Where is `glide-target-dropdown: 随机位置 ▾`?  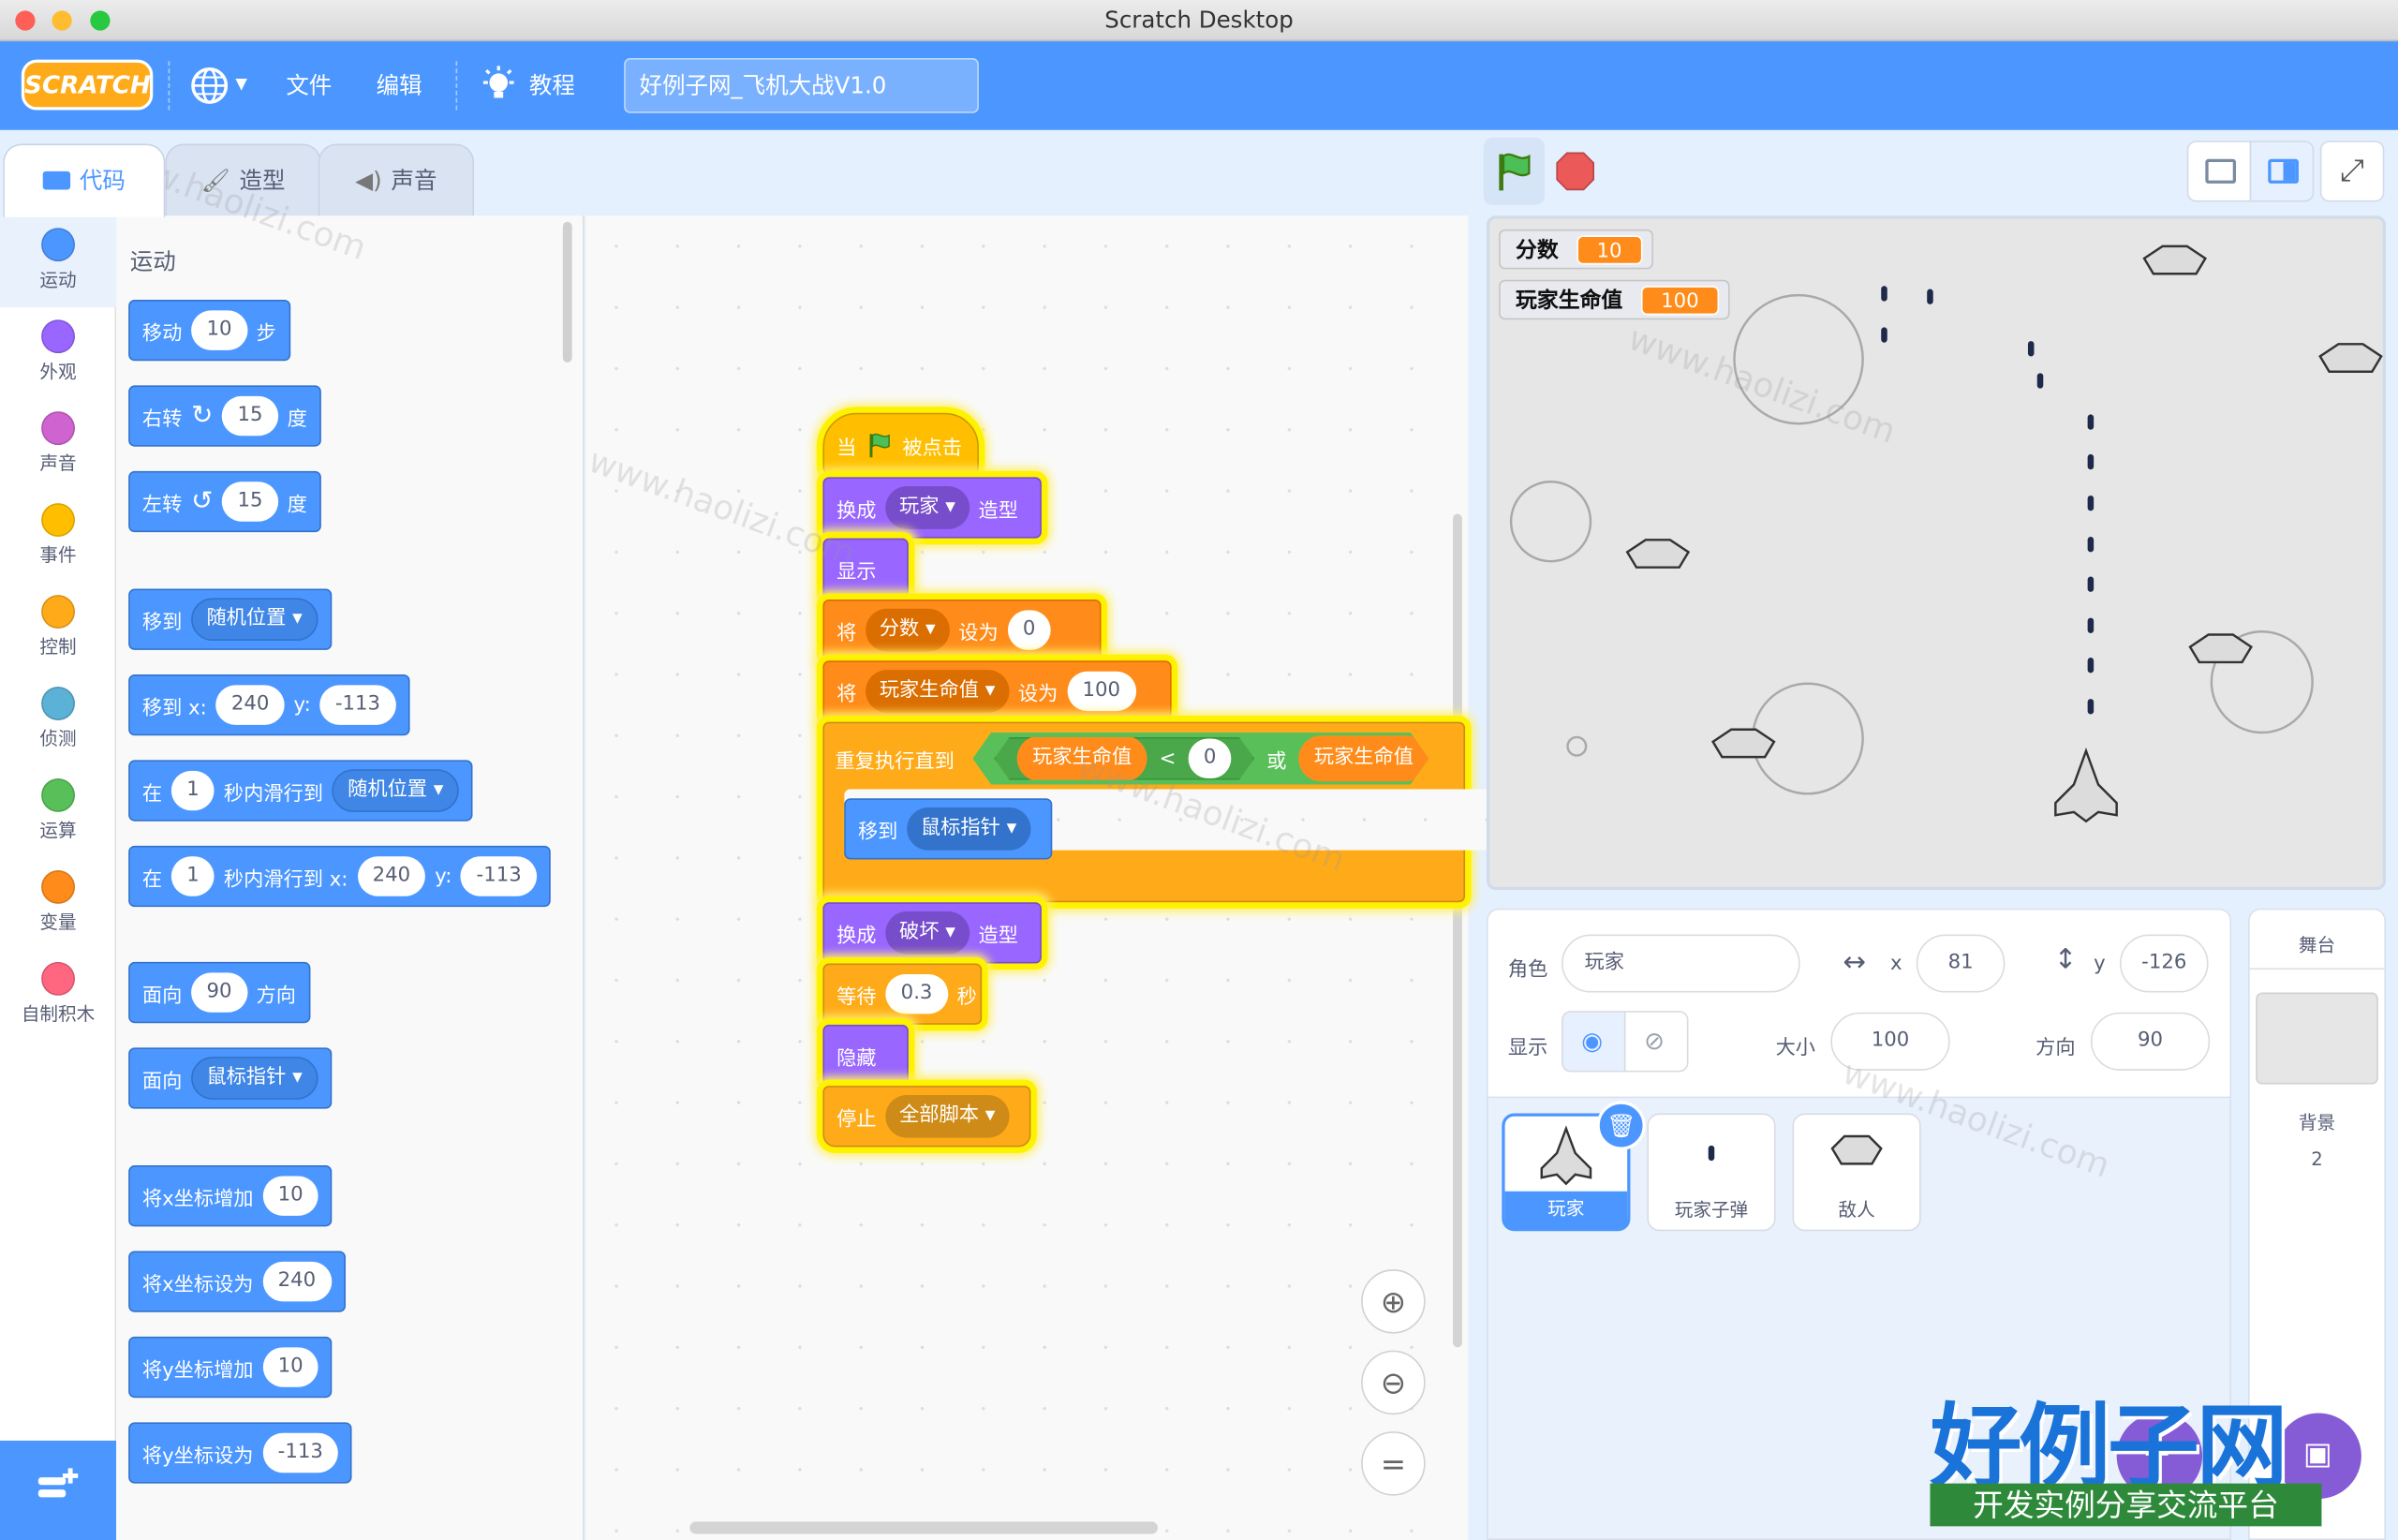 glide-target-dropdown: 随机位置 ▾ is located at coordinates (395, 790).